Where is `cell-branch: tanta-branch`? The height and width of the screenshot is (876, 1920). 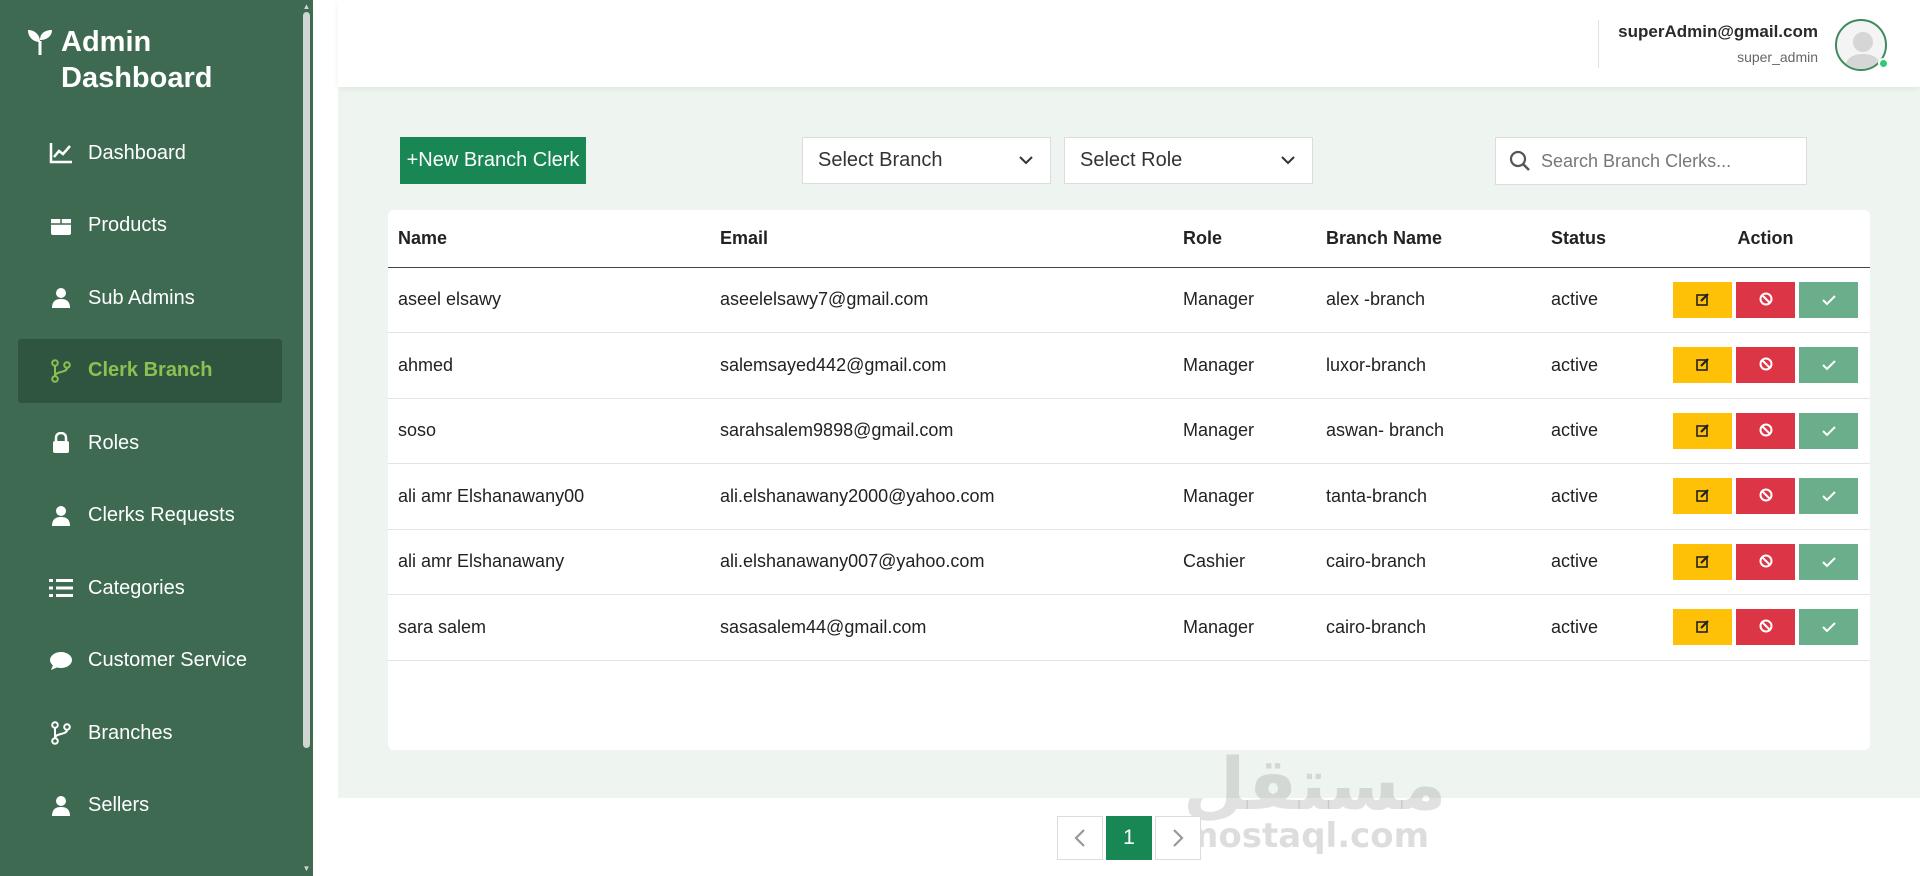 cell-branch: tanta-branch is located at coordinates (1428, 496).